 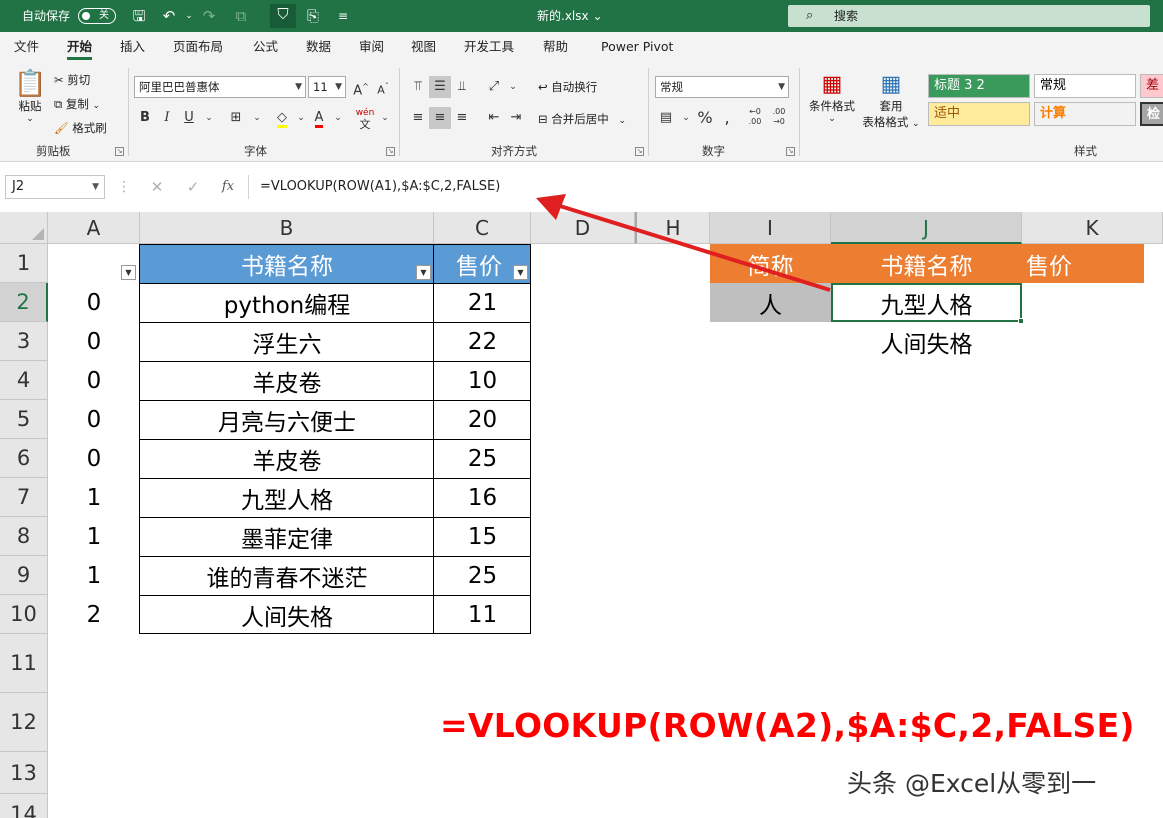 I want to click on cell-a2: 0, so click(x=94, y=302).